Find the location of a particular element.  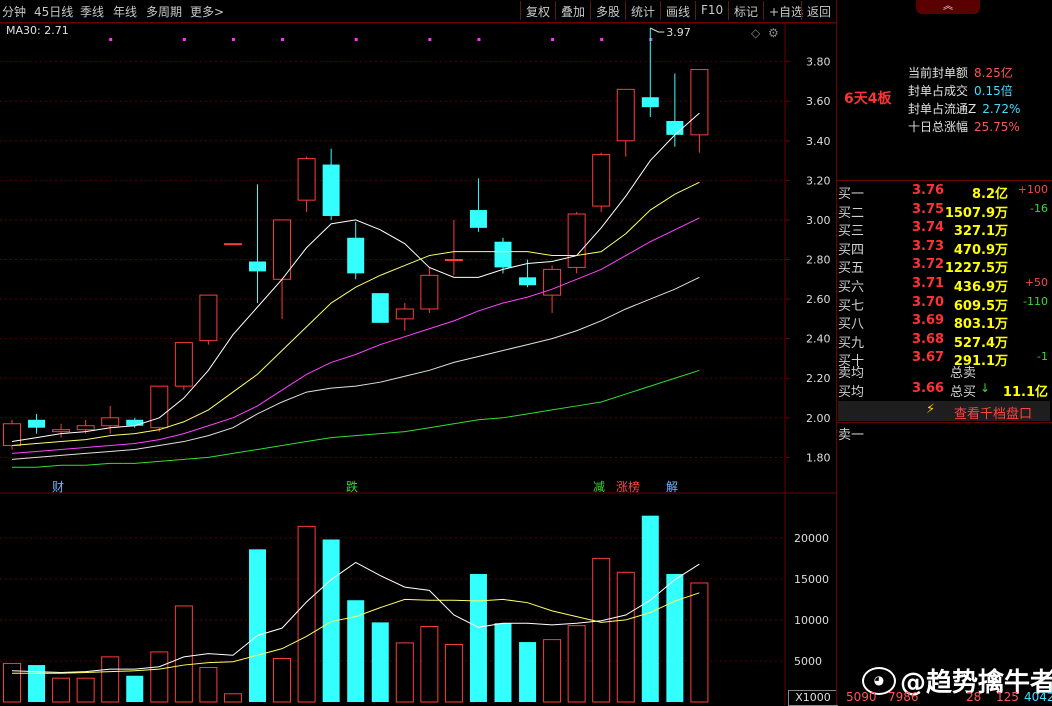

volume-tick-label: 5000 is located at coordinates (808, 661).